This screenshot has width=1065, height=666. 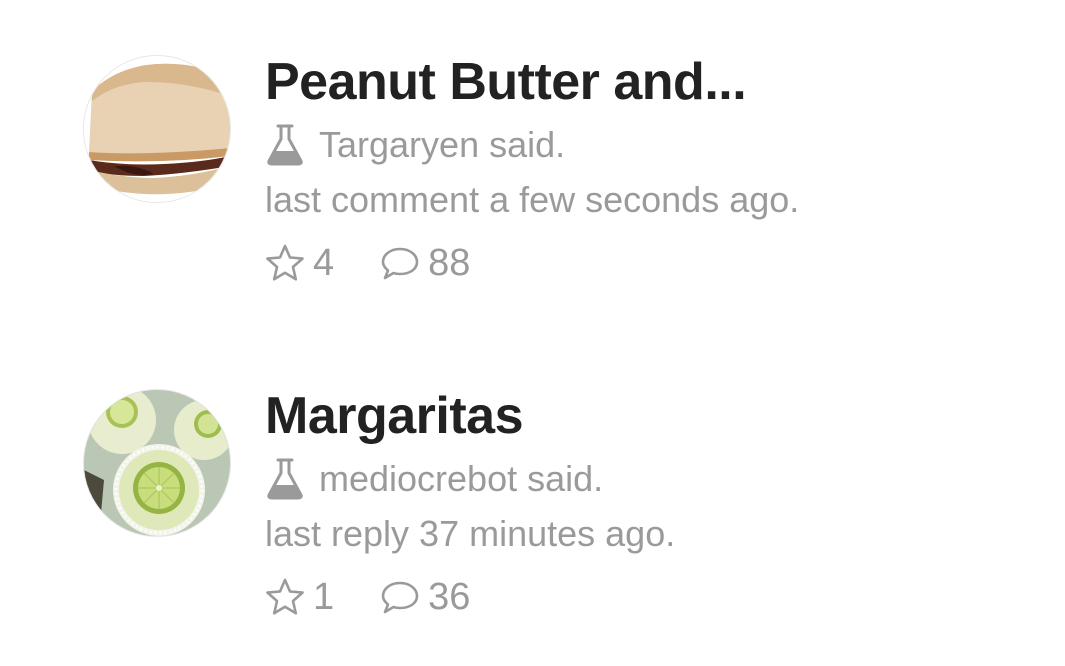 I want to click on comment-count-button: 88, so click(x=425, y=263).